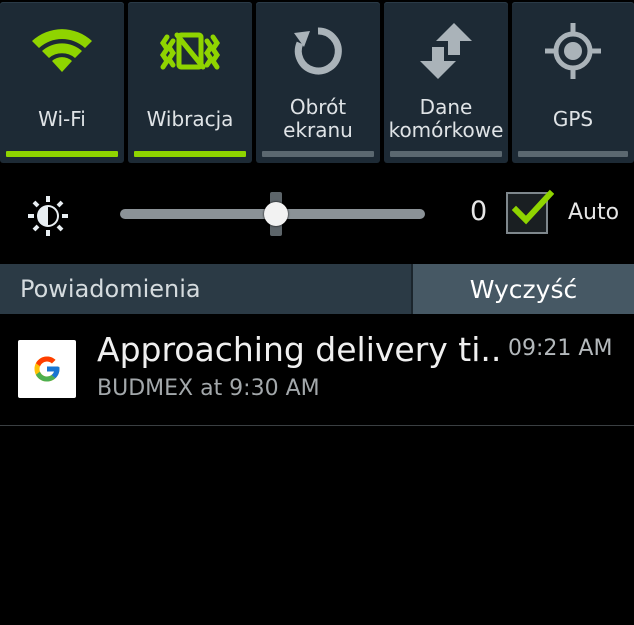 The image size is (634, 625). What do you see at coordinates (299, 349) in the screenshot?
I see `notification-title: Approaching delivery ti..` at bounding box center [299, 349].